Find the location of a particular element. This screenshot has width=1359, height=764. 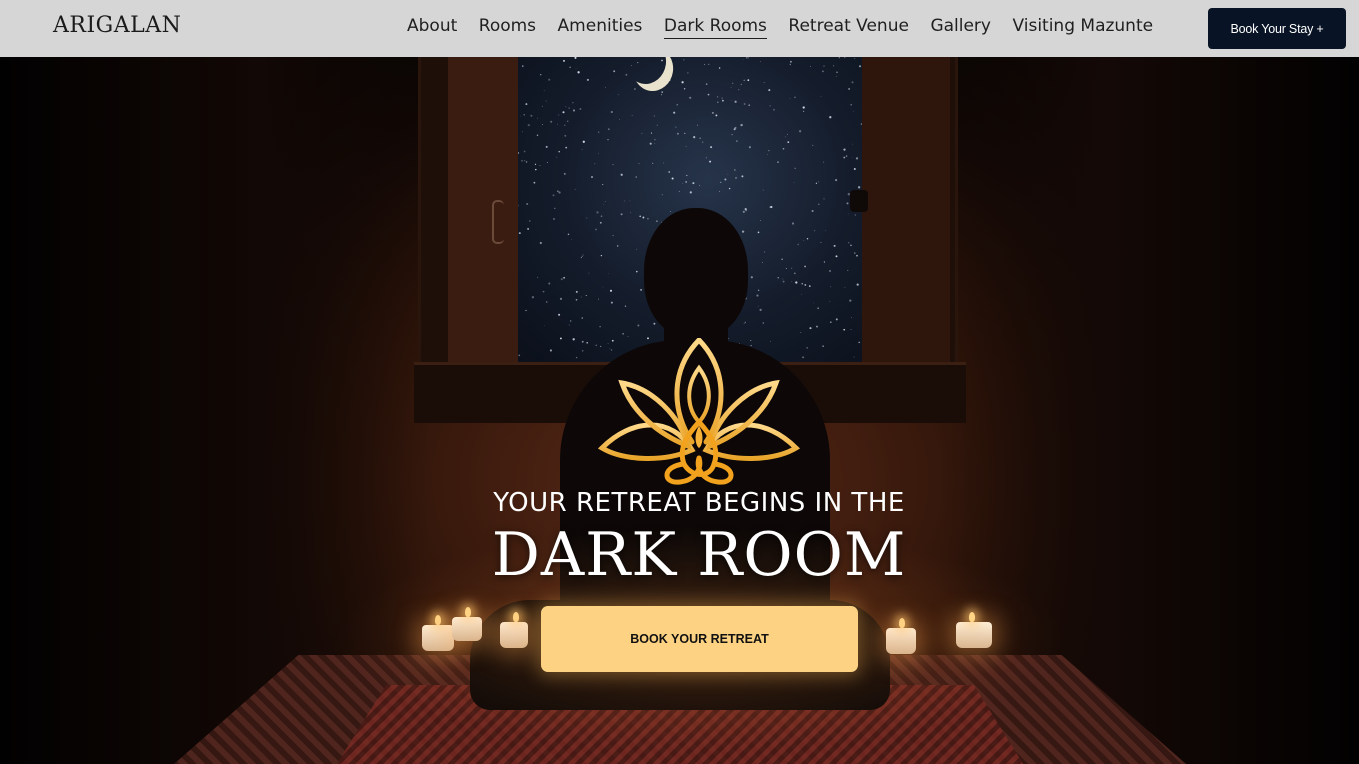

nav-link-dark-rooms: Dark Rooms is located at coordinates (715, 27).